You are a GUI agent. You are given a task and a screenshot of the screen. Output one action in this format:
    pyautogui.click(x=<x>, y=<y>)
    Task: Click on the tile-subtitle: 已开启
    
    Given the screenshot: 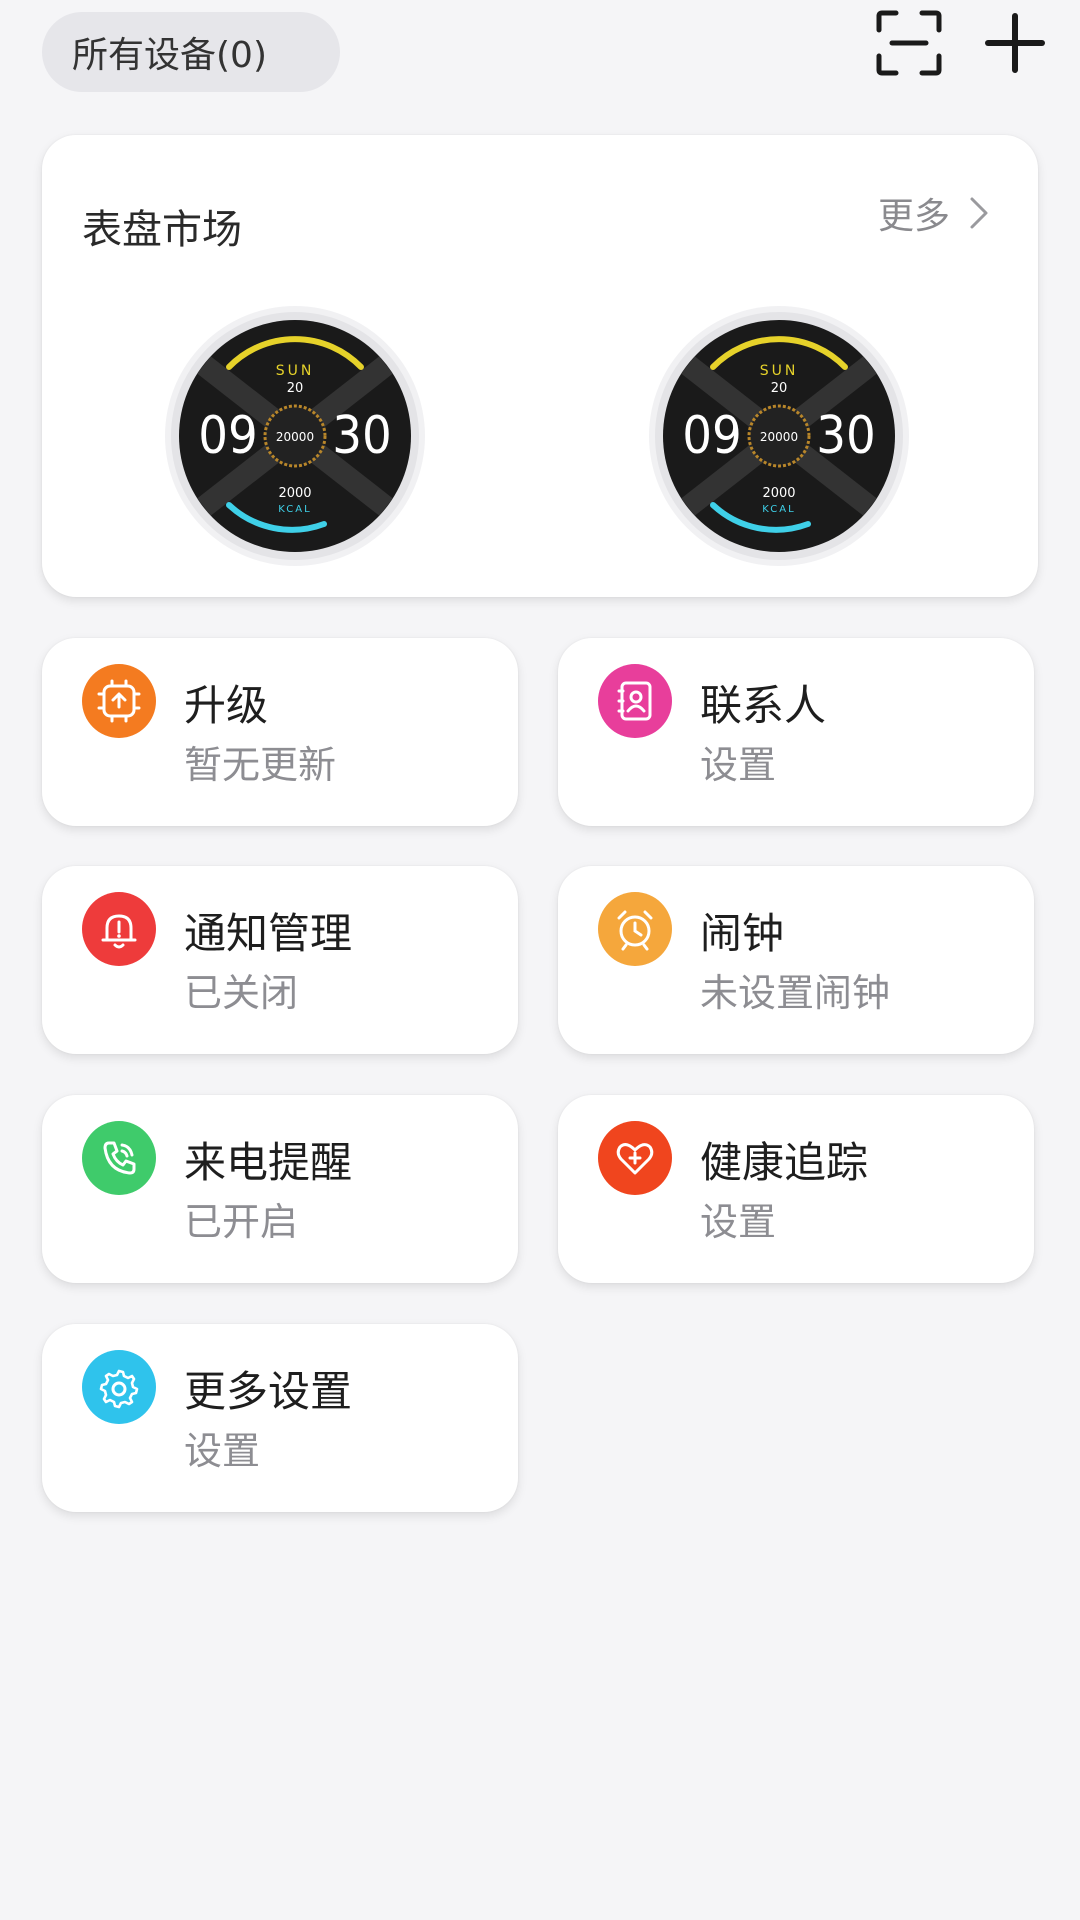 What is the action you would take?
    pyautogui.click(x=241, y=1222)
    